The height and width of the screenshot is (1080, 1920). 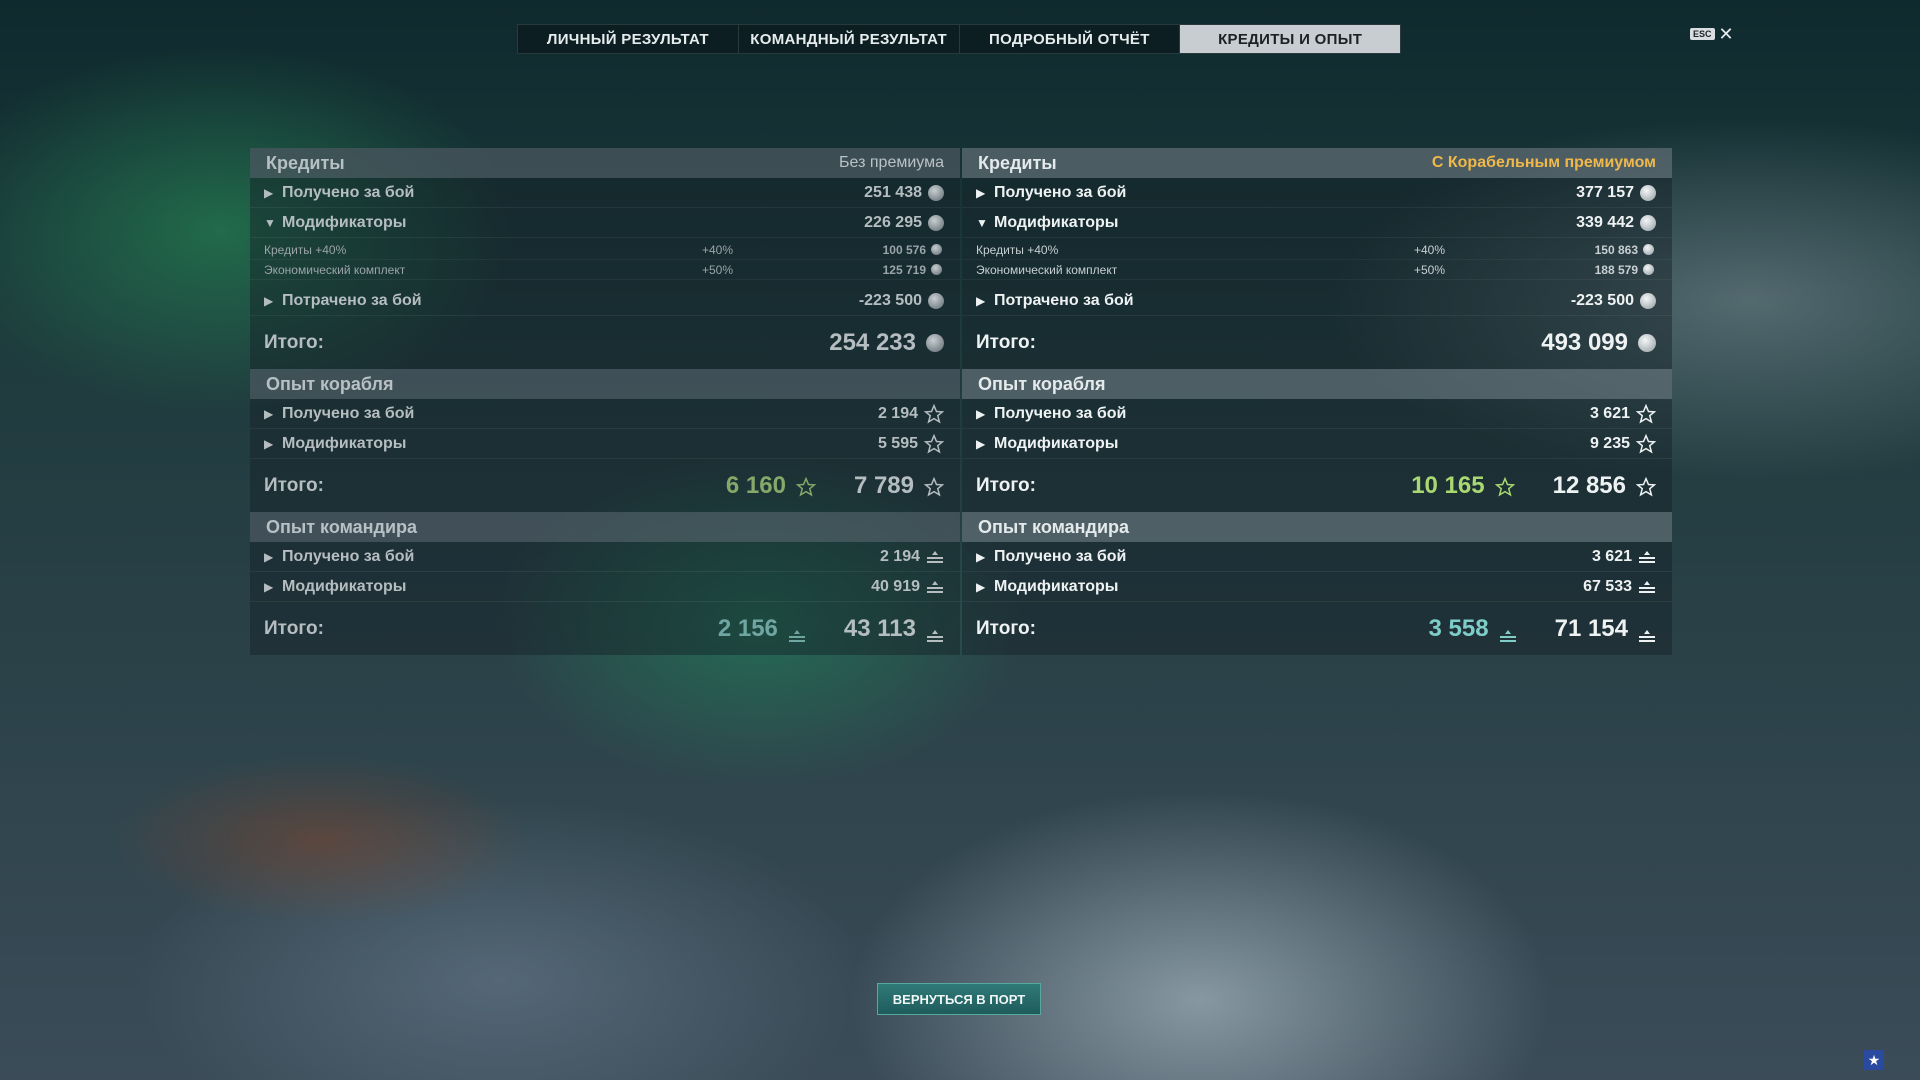 What do you see at coordinates (1726, 34) in the screenshot?
I see `close-icon: ✕` at bounding box center [1726, 34].